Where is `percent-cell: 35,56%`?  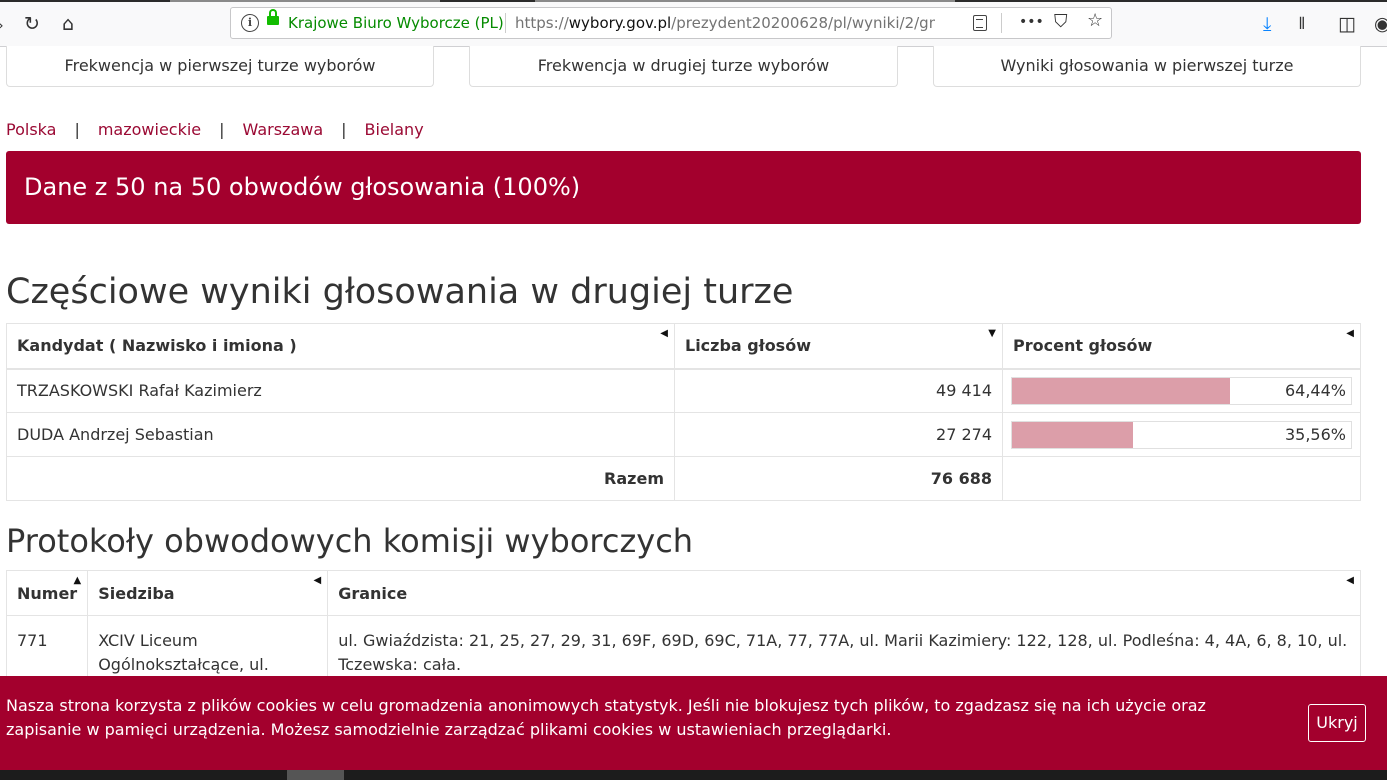
percent-cell: 35,56% is located at coordinates (1181, 434).